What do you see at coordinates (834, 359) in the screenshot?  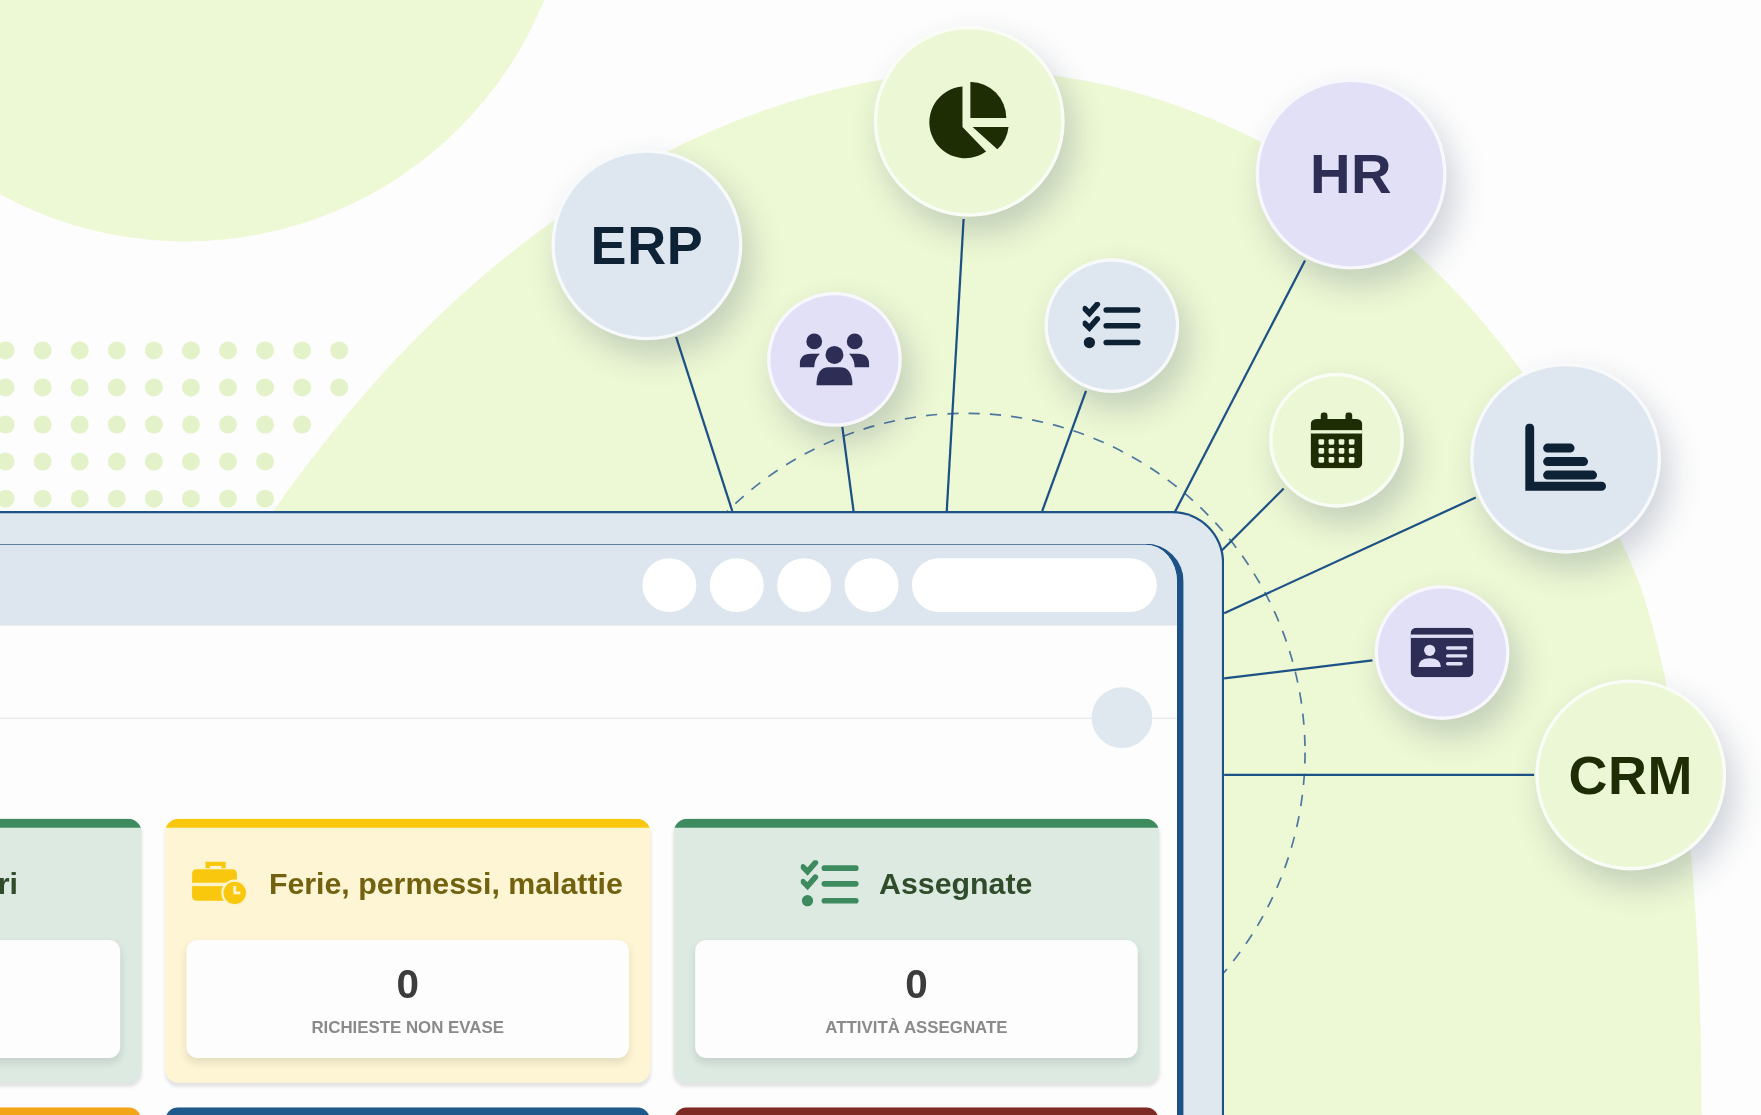 I see `people-icon` at bounding box center [834, 359].